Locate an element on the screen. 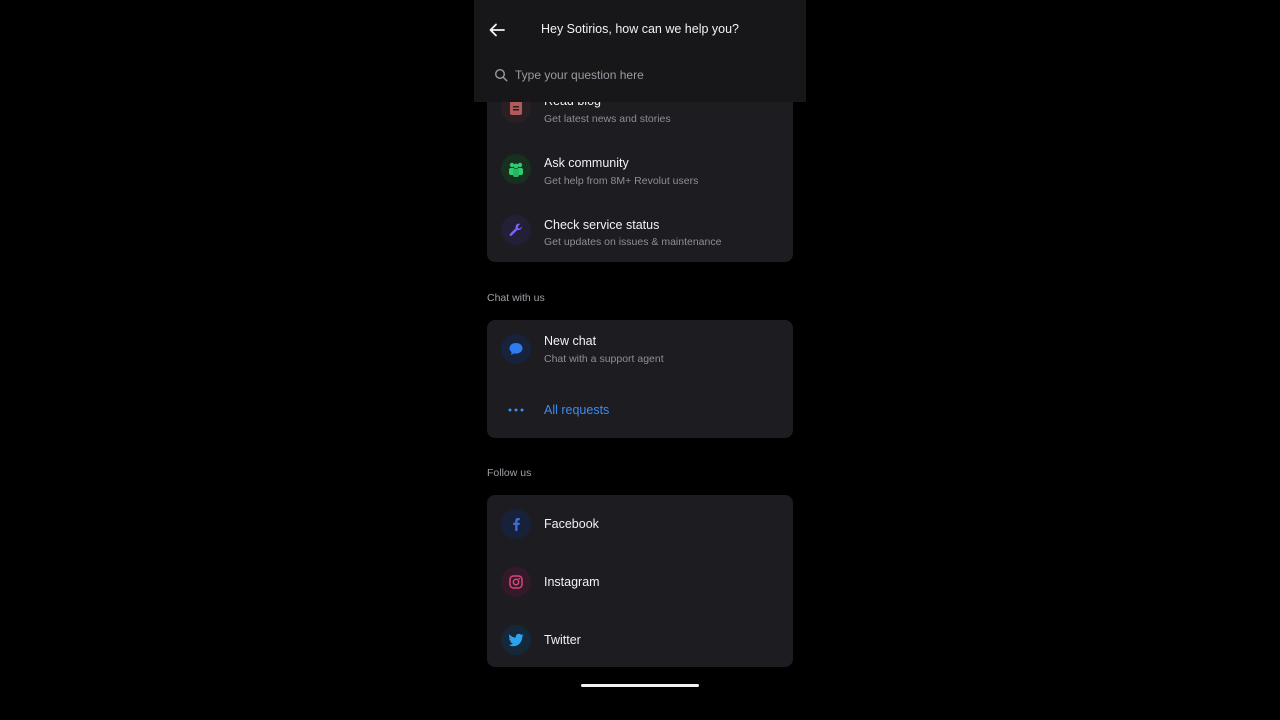 The width and height of the screenshot is (1280, 720). twitter-icon is located at coordinates (516, 640).